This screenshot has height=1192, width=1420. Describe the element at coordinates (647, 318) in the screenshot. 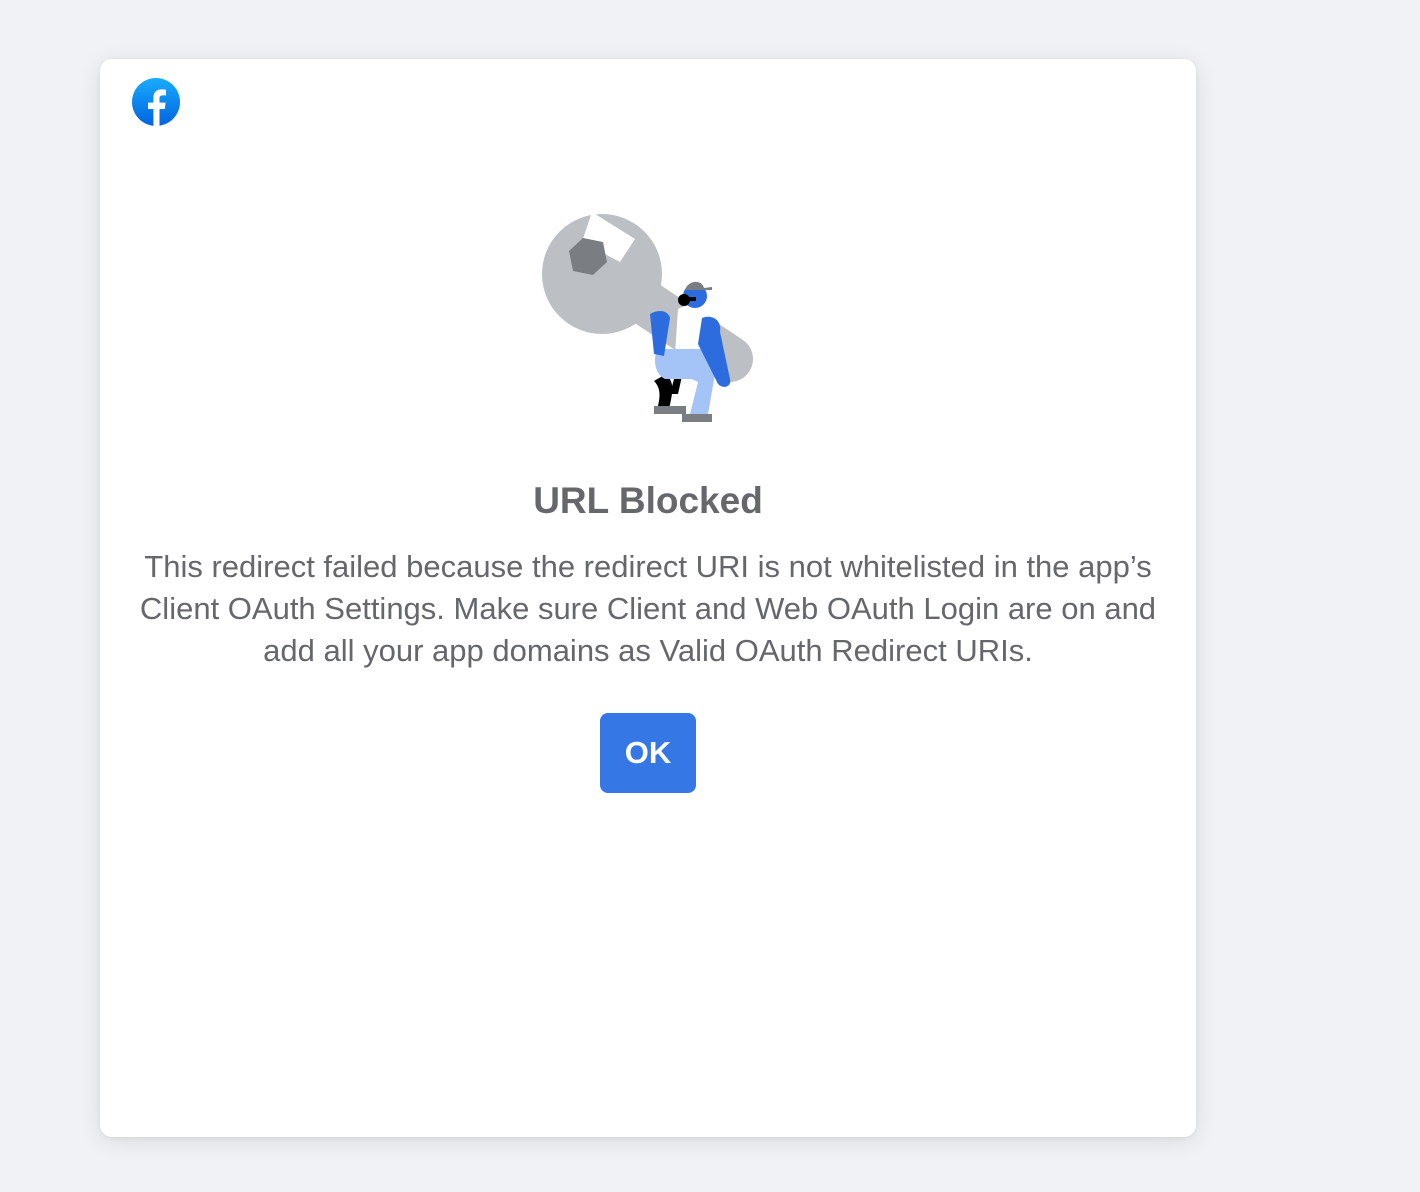

I see `wrench-worker-illustration` at that location.